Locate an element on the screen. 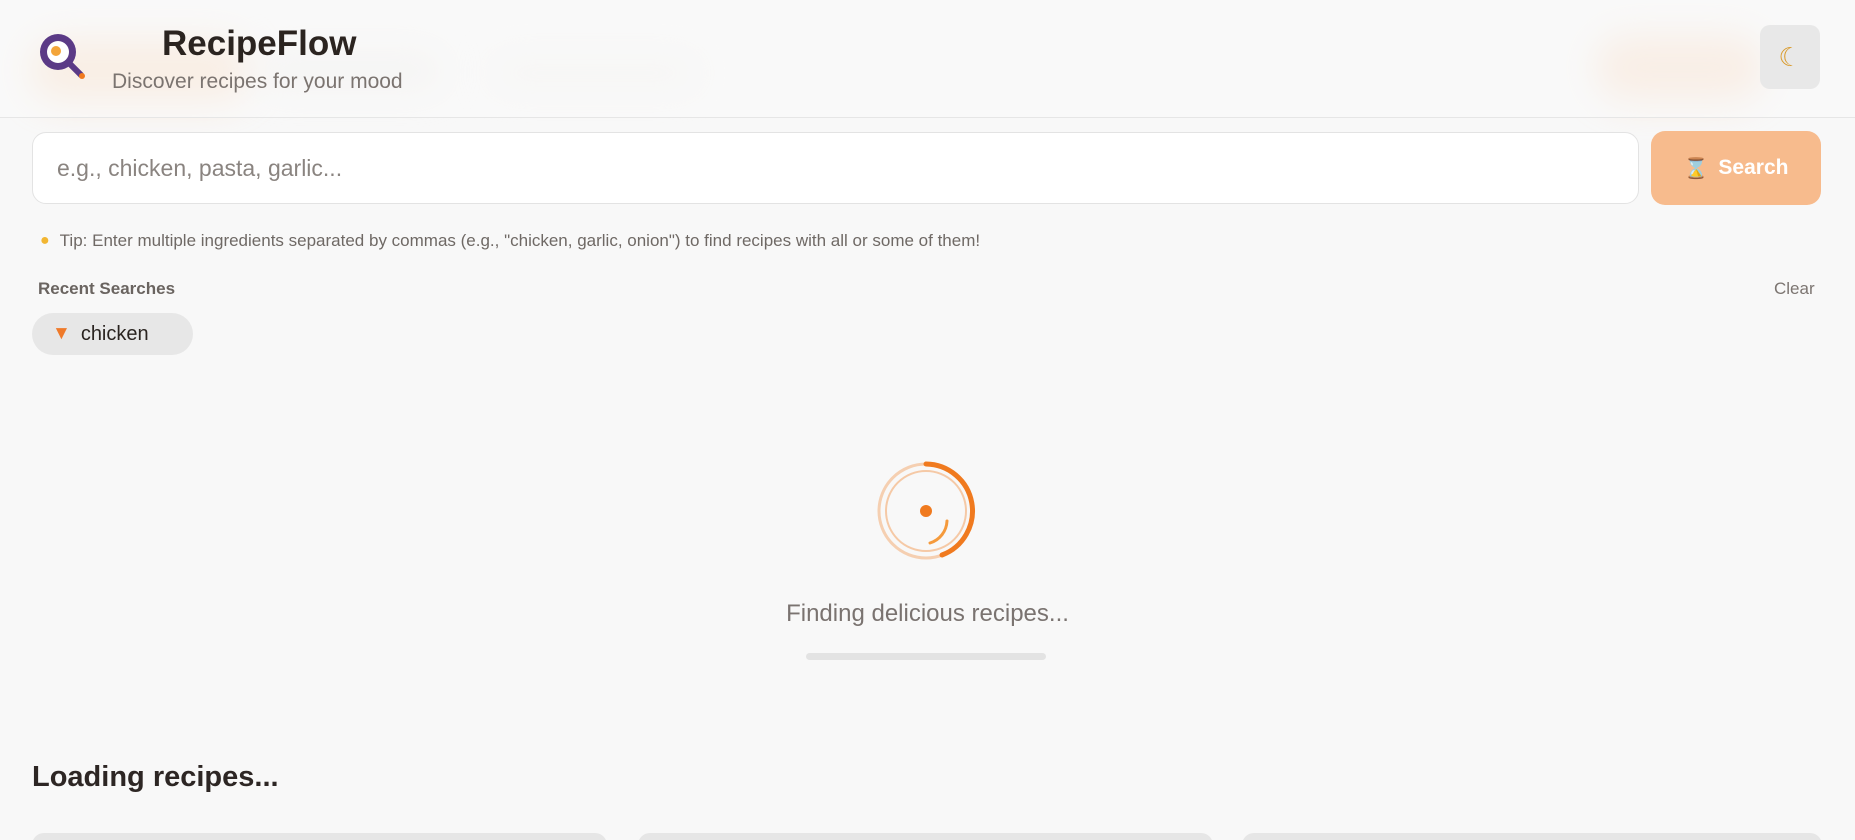  search-button-label: Search is located at coordinates (1753, 167).